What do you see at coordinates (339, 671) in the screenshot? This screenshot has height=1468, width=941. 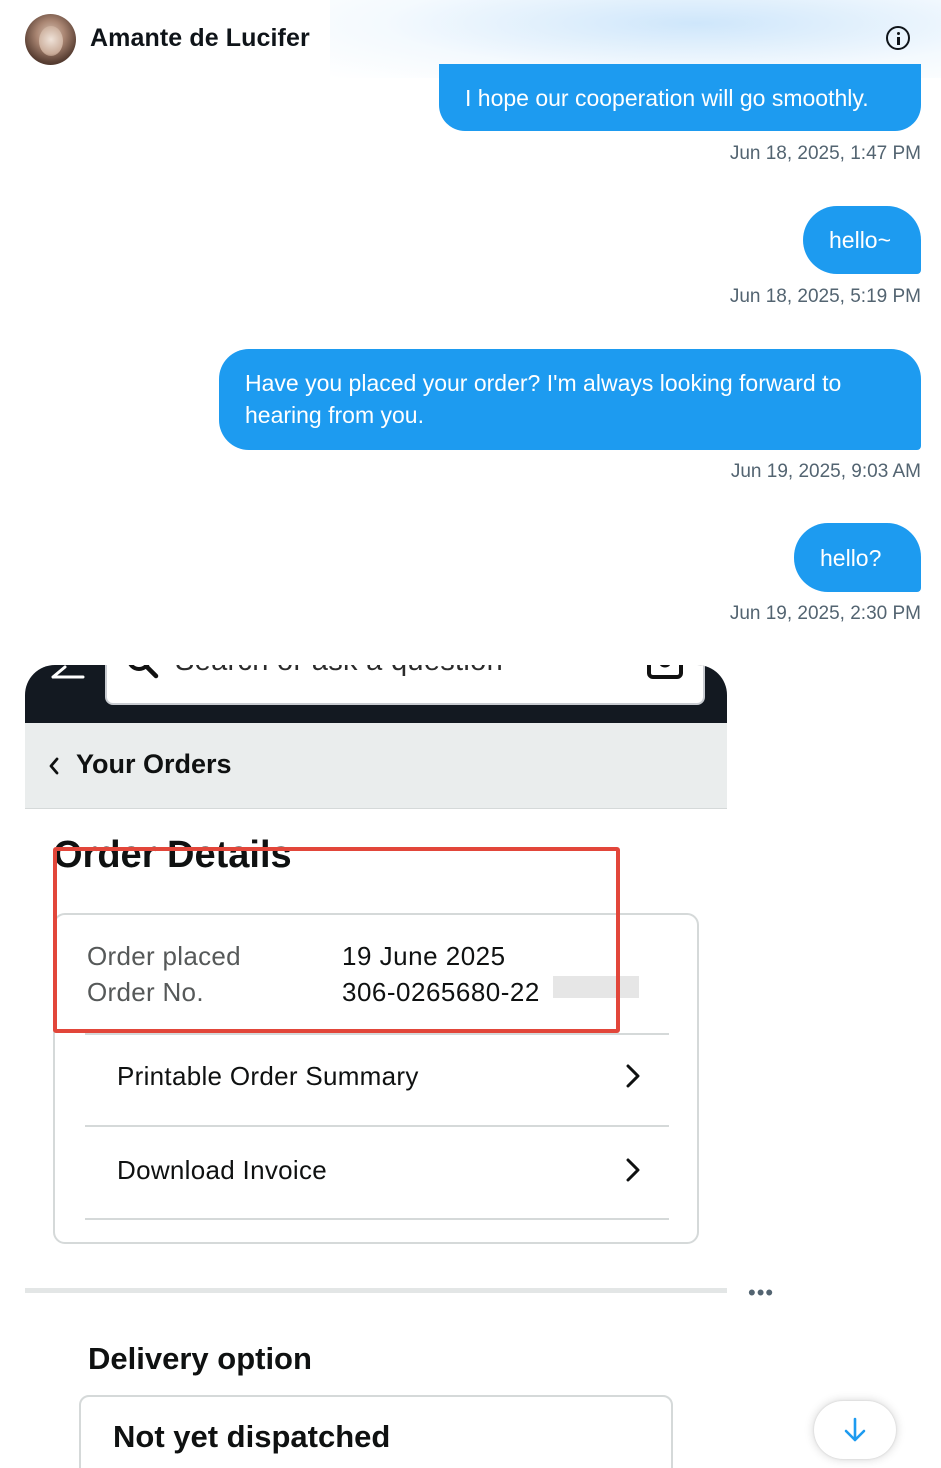 I see `search-placeholder: Search or ask a question` at bounding box center [339, 671].